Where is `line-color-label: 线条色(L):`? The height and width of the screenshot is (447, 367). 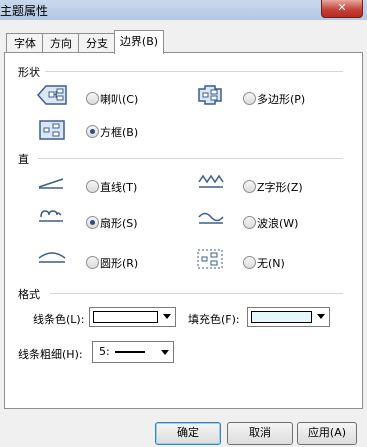 line-color-label: 线条色(L): is located at coordinates (59, 319).